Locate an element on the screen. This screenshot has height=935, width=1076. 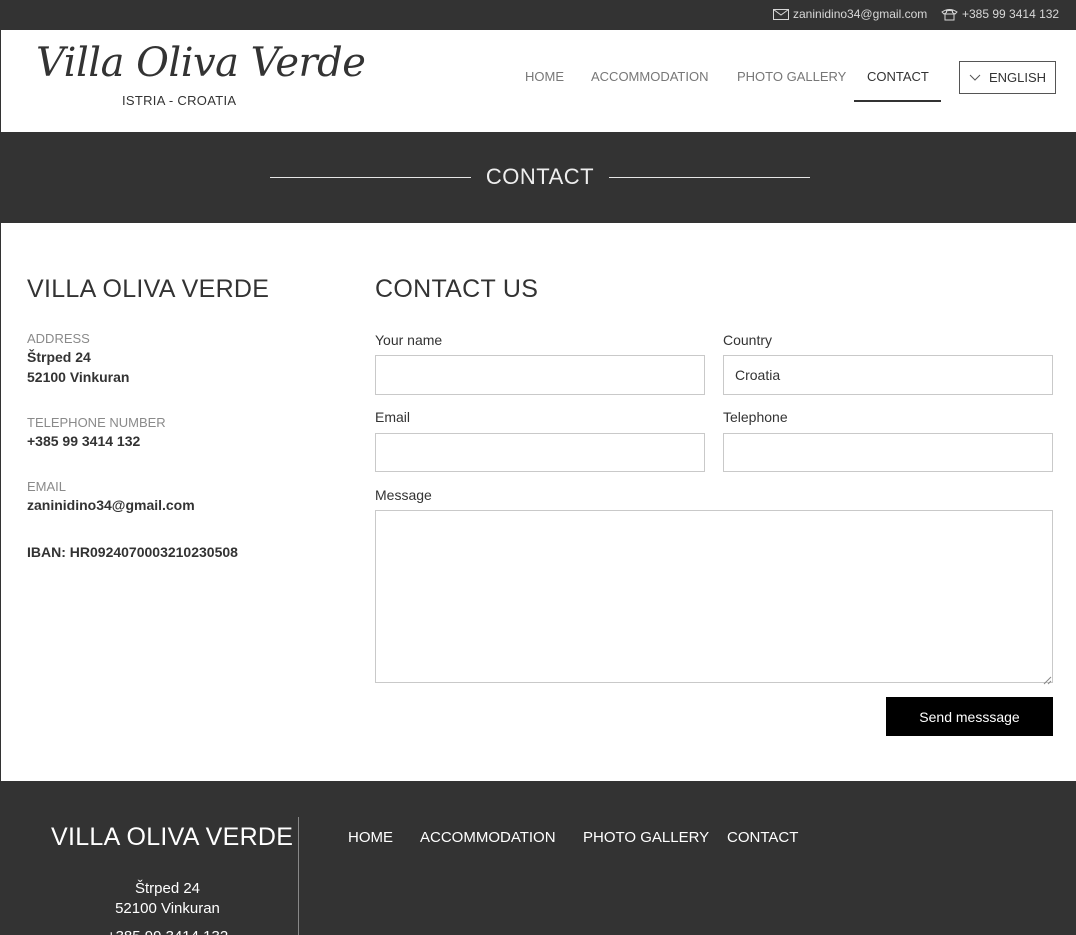
country-label: Country is located at coordinates (748, 340).